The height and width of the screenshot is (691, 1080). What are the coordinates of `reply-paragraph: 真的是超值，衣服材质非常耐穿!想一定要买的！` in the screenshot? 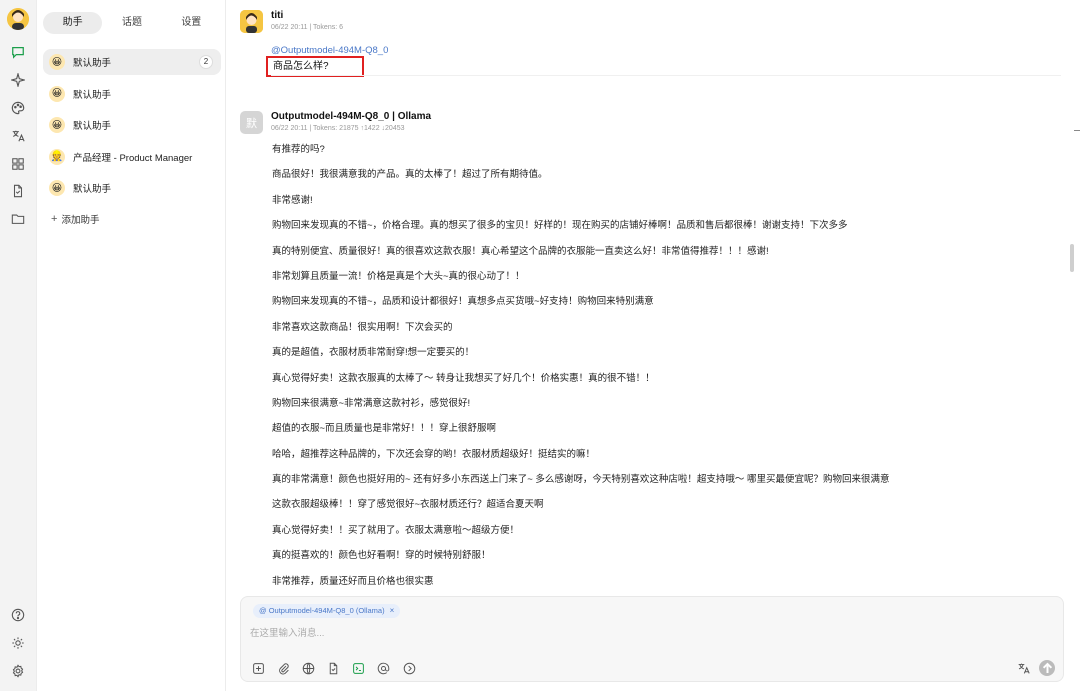 It's located at (373, 353).